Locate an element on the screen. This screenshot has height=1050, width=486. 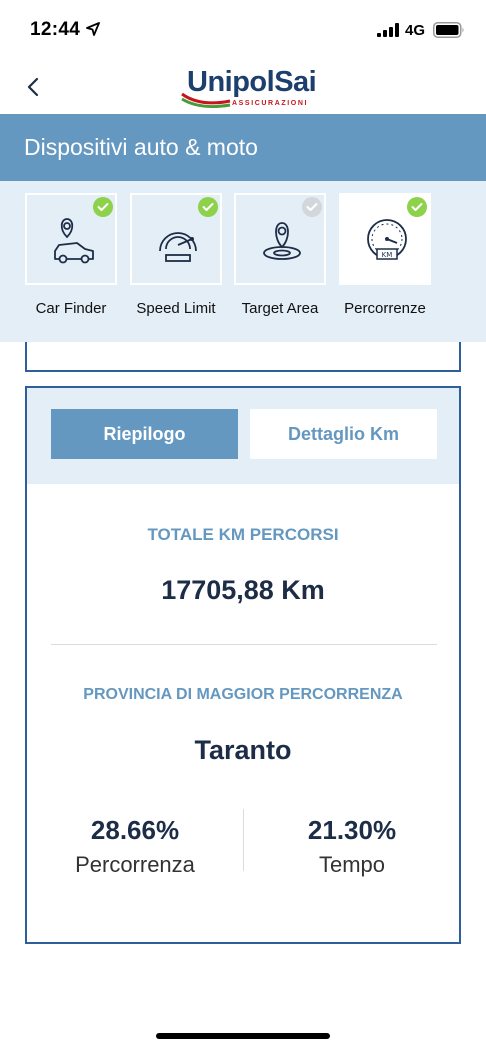
total-km-title: TOTALE KM PERCORSI is located at coordinates (243, 534).